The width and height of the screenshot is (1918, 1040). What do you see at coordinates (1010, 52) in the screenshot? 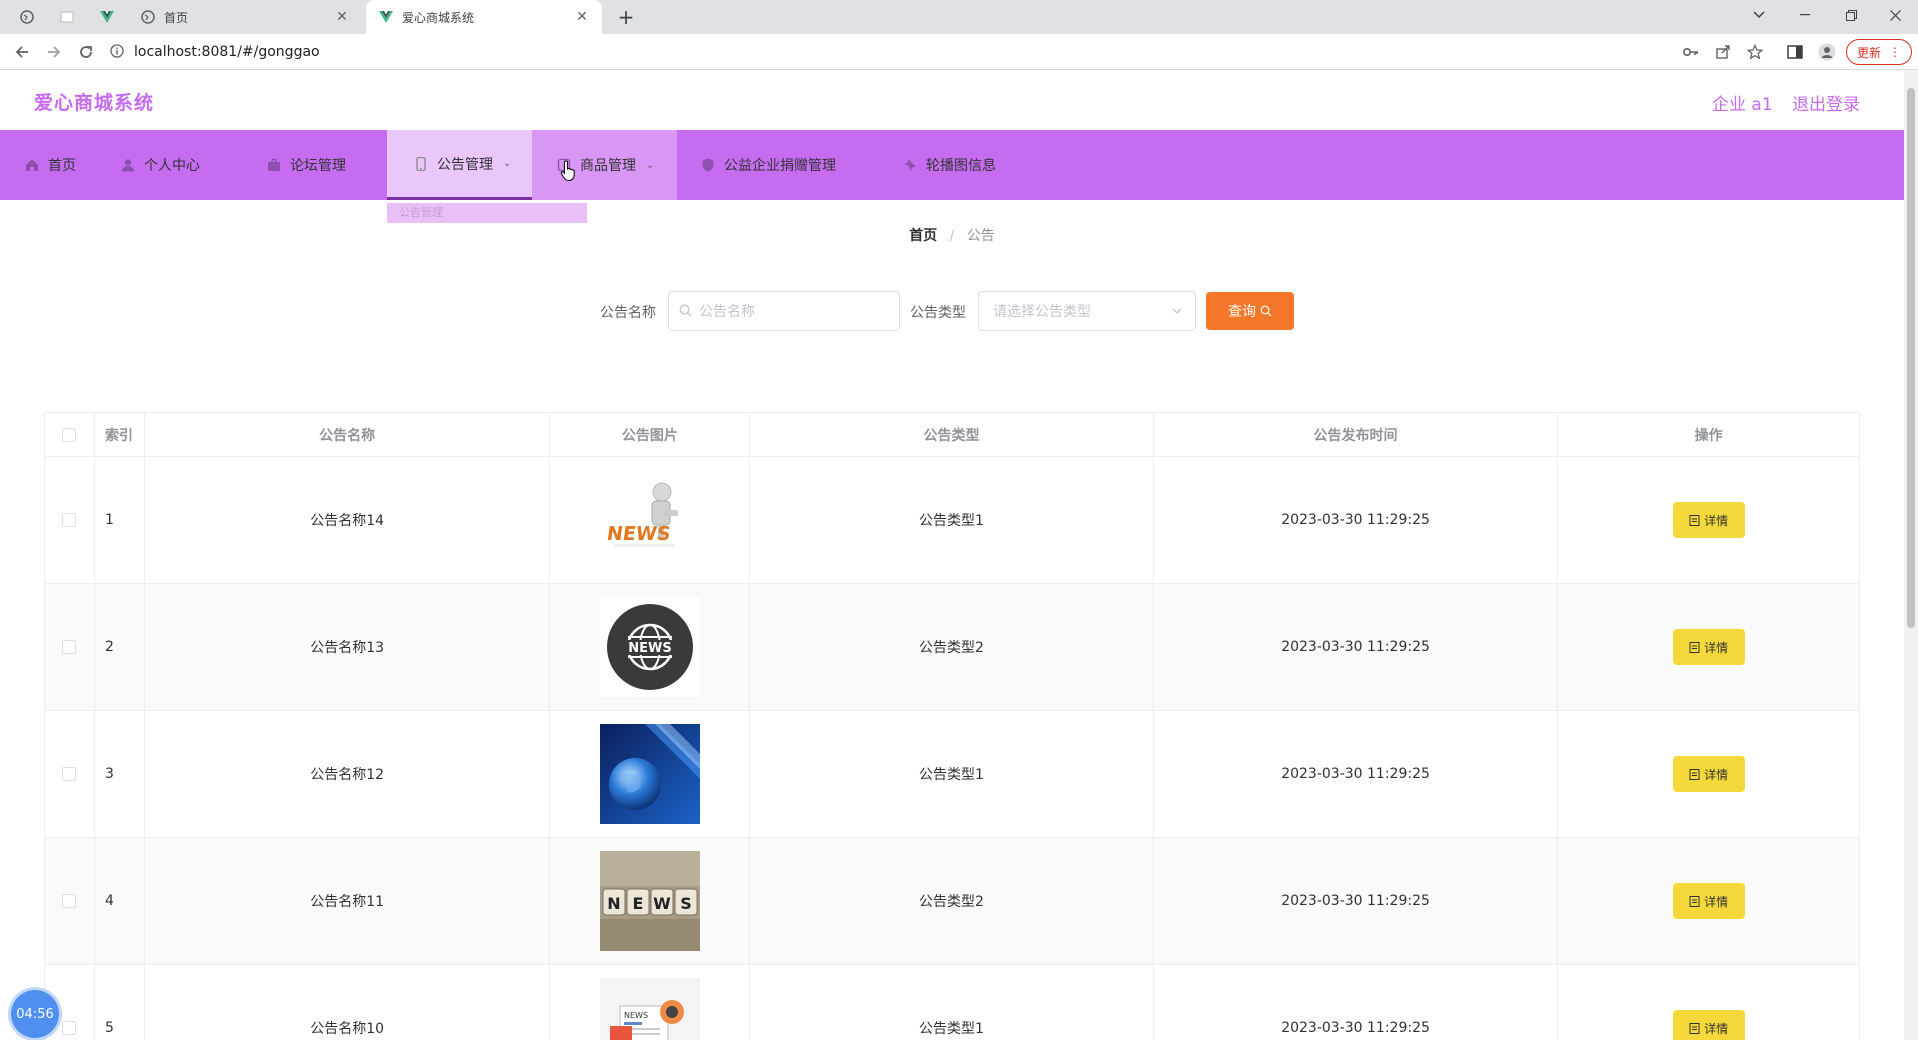
I see `address-bar: localhost:8081/#/gonggao` at bounding box center [1010, 52].